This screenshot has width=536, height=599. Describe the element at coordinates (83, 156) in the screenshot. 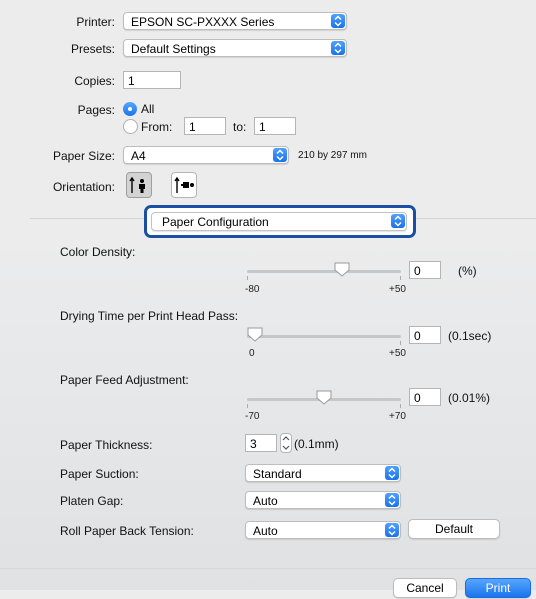

I see `paper-size-label: Paper Size:` at that location.